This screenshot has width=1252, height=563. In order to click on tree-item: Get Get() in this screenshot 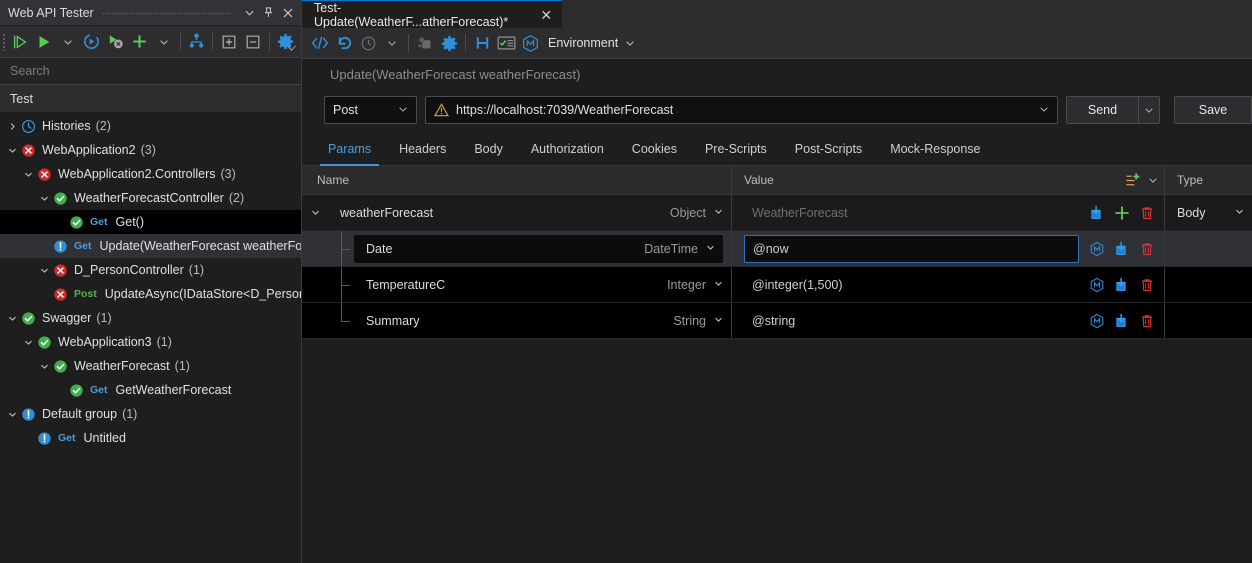, I will do `click(150, 222)`.